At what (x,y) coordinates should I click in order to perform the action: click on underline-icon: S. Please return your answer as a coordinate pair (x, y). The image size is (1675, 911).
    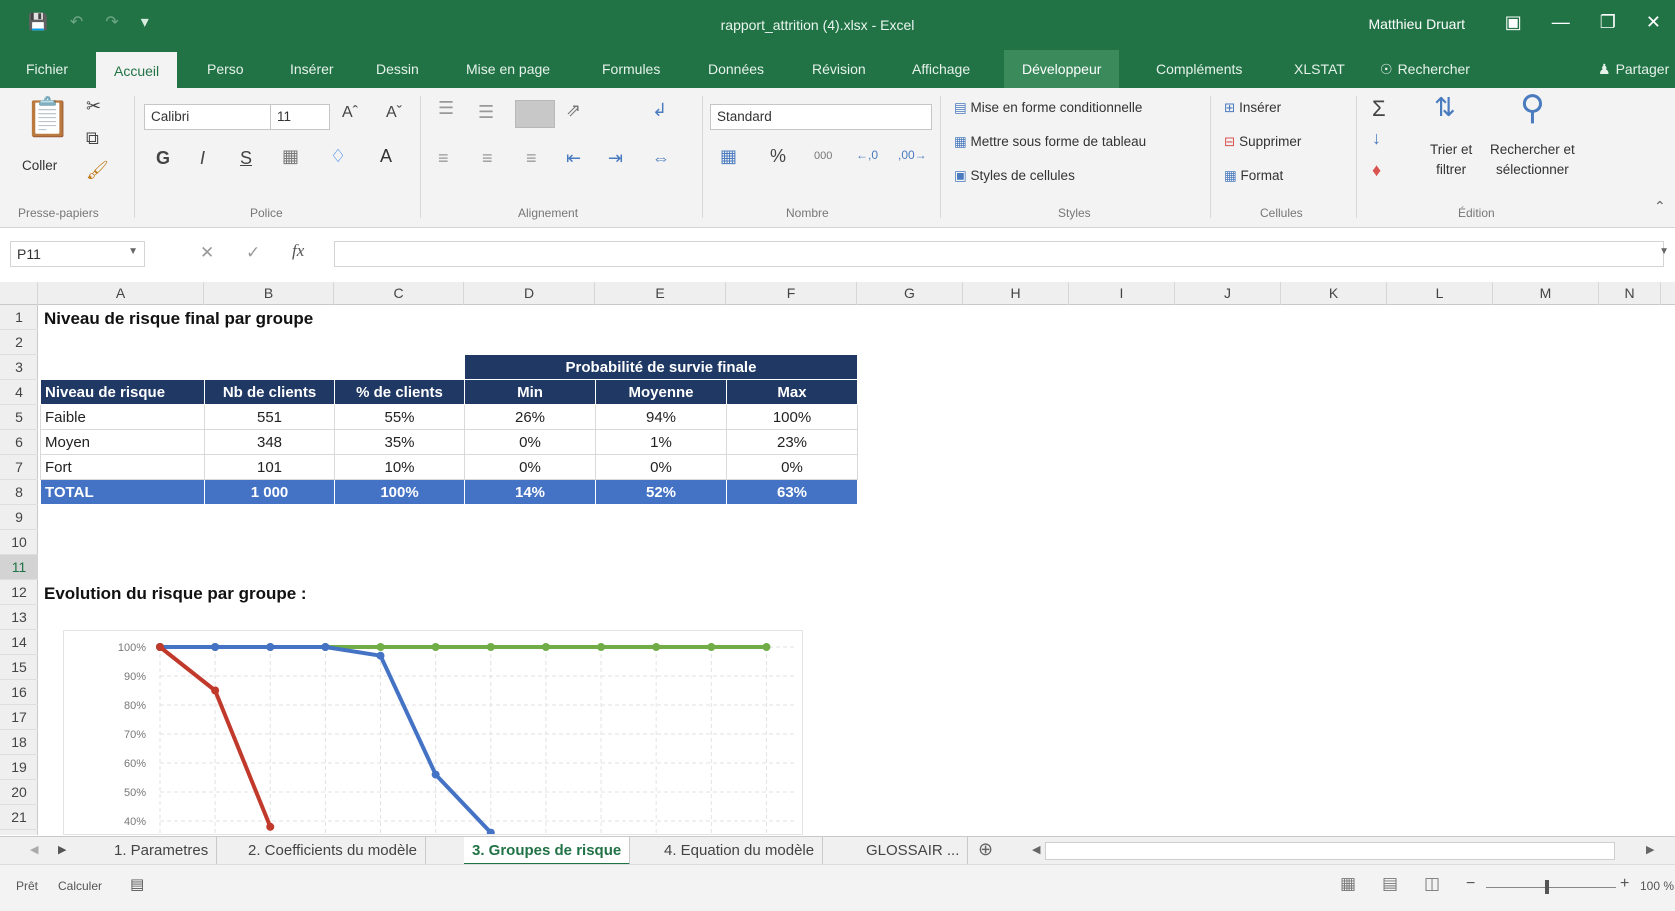
    Looking at the image, I should click on (246, 158).